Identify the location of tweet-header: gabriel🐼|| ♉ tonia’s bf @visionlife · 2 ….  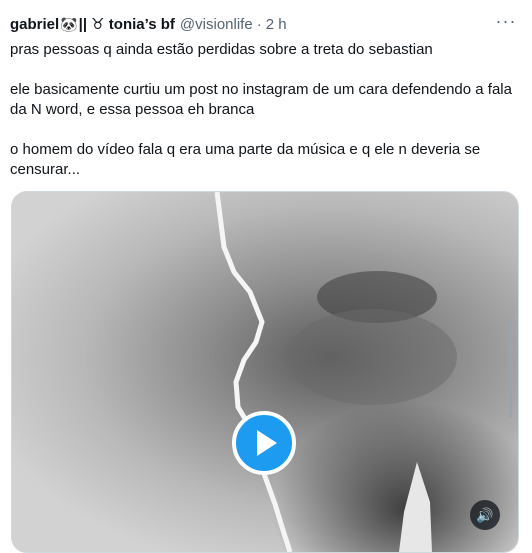
(265, 24).